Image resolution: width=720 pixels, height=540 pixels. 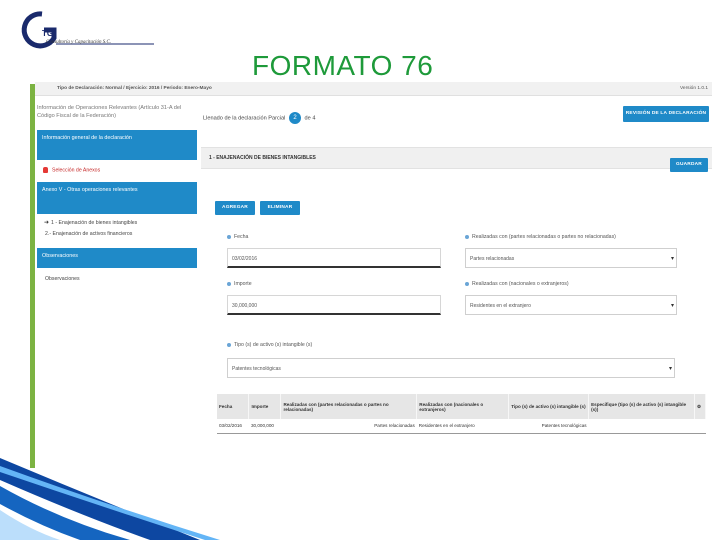 I want to click on save-button: GUARDAR, so click(x=689, y=165).